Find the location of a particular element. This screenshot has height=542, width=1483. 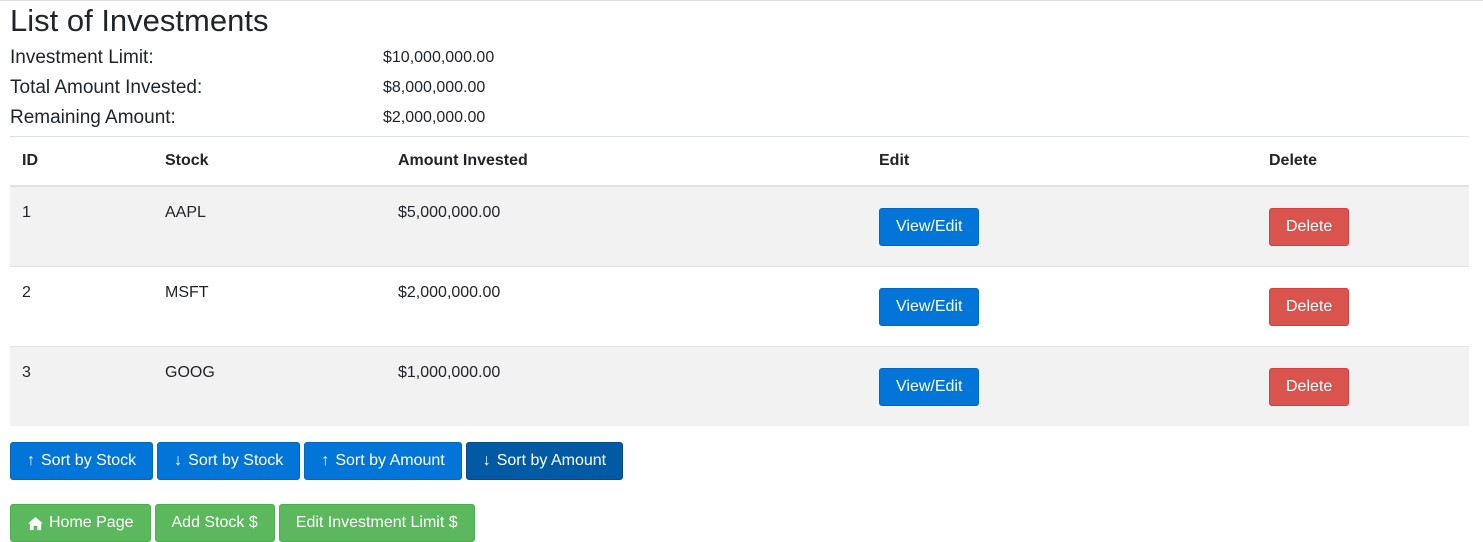

total-invested-value: $8,000,000.00 is located at coordinates (434, 87).